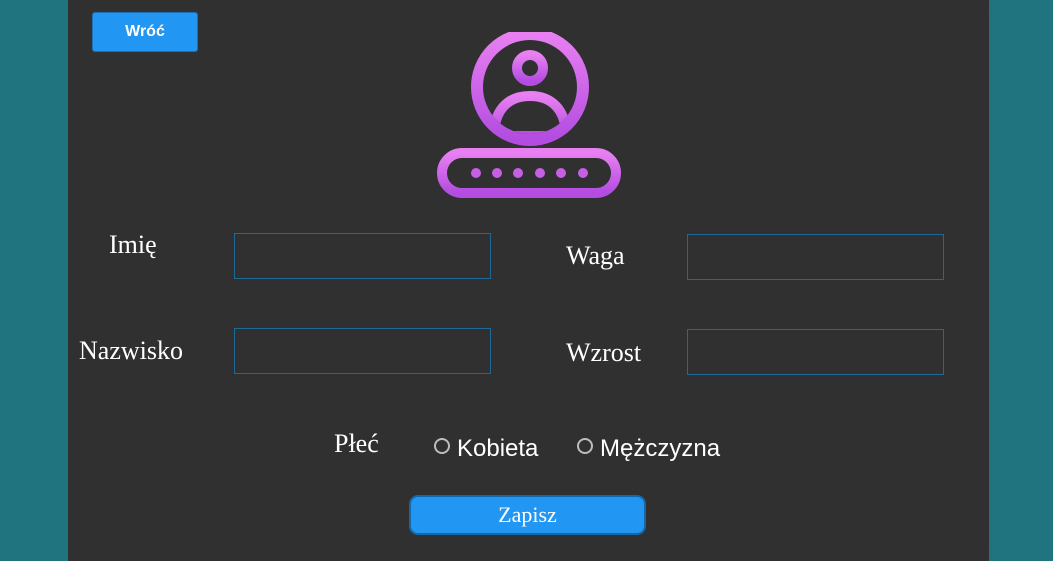  I want to click on gender-radio-male: Mężczyzna, so click(648, 449).